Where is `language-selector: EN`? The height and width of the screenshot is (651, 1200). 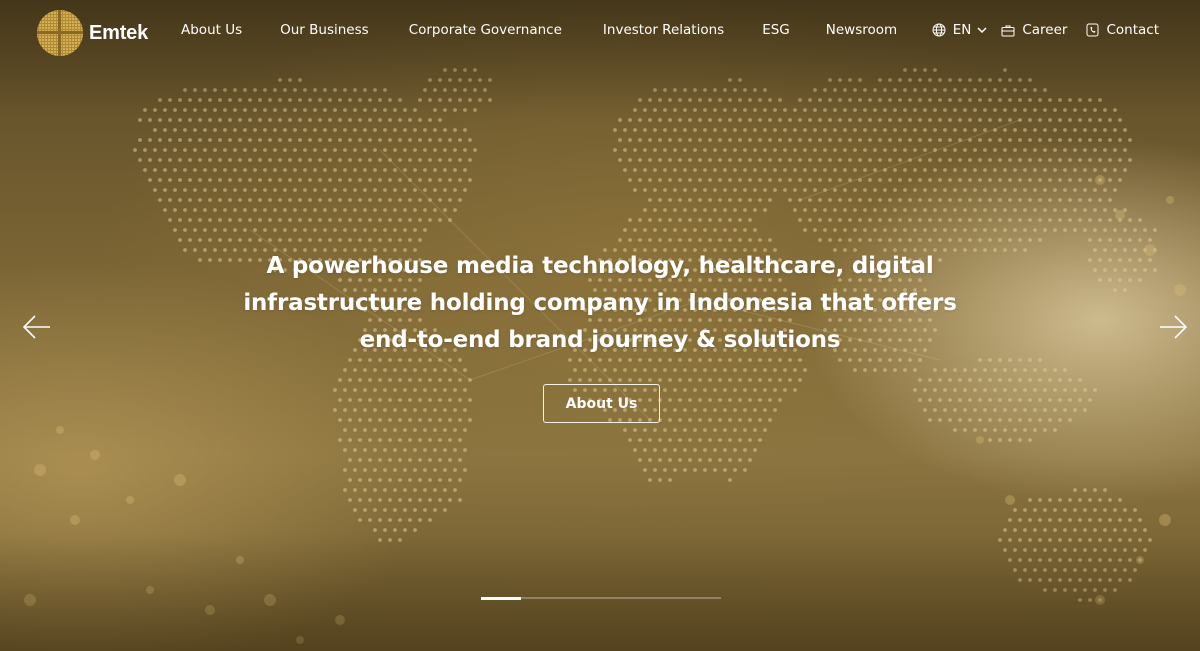
language-selector: EN is located at coordinates (960, 30).